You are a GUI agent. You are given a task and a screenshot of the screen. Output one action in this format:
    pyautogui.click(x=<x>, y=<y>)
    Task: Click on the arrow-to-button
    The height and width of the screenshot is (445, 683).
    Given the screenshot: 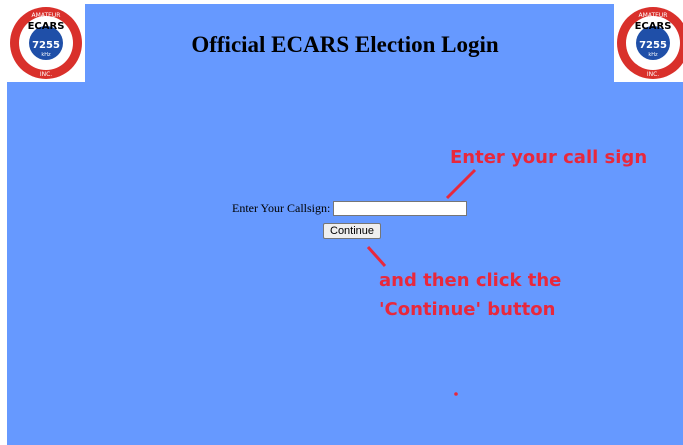 What is the action you would take?
    pyautogui.click(x=376, y=256)
    